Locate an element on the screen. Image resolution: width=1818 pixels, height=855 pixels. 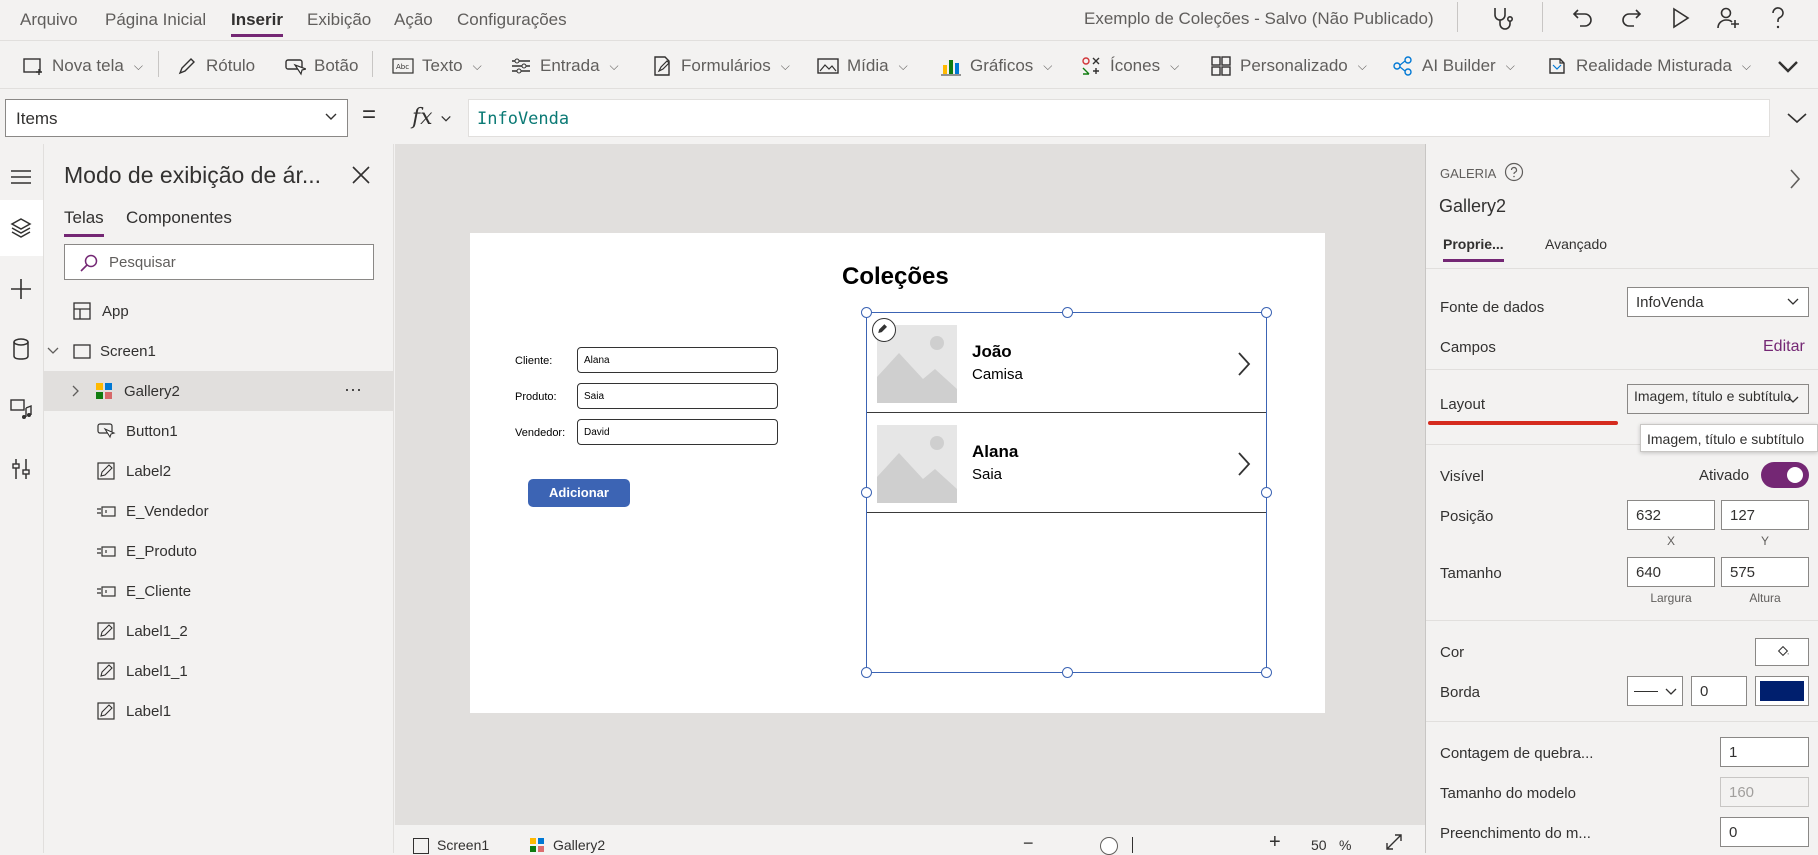
menu-exibicao: Exibição is located at coordinates (339, 20).